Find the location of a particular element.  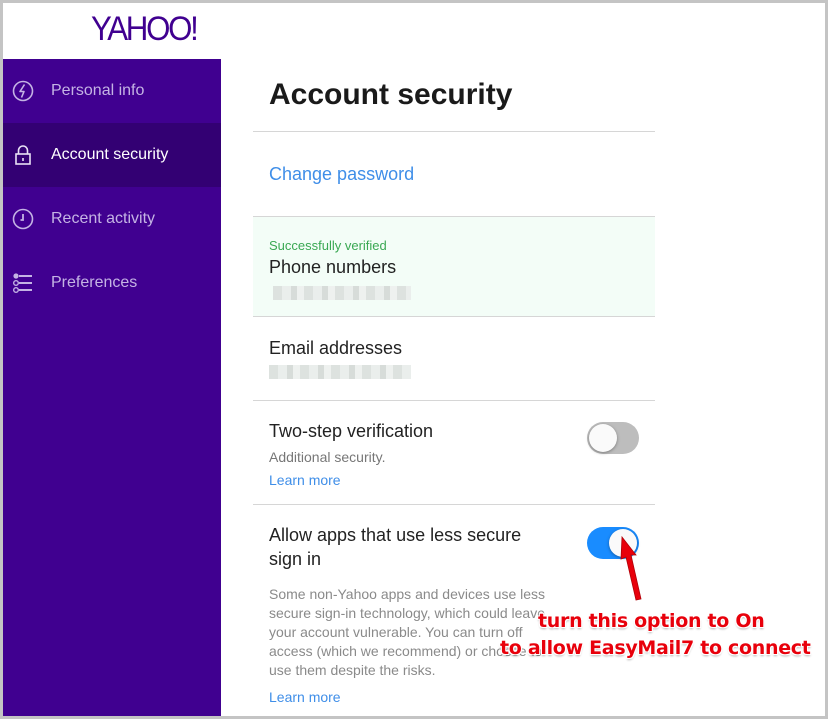

header: YAHOO! is located at coordinates (112, 31).